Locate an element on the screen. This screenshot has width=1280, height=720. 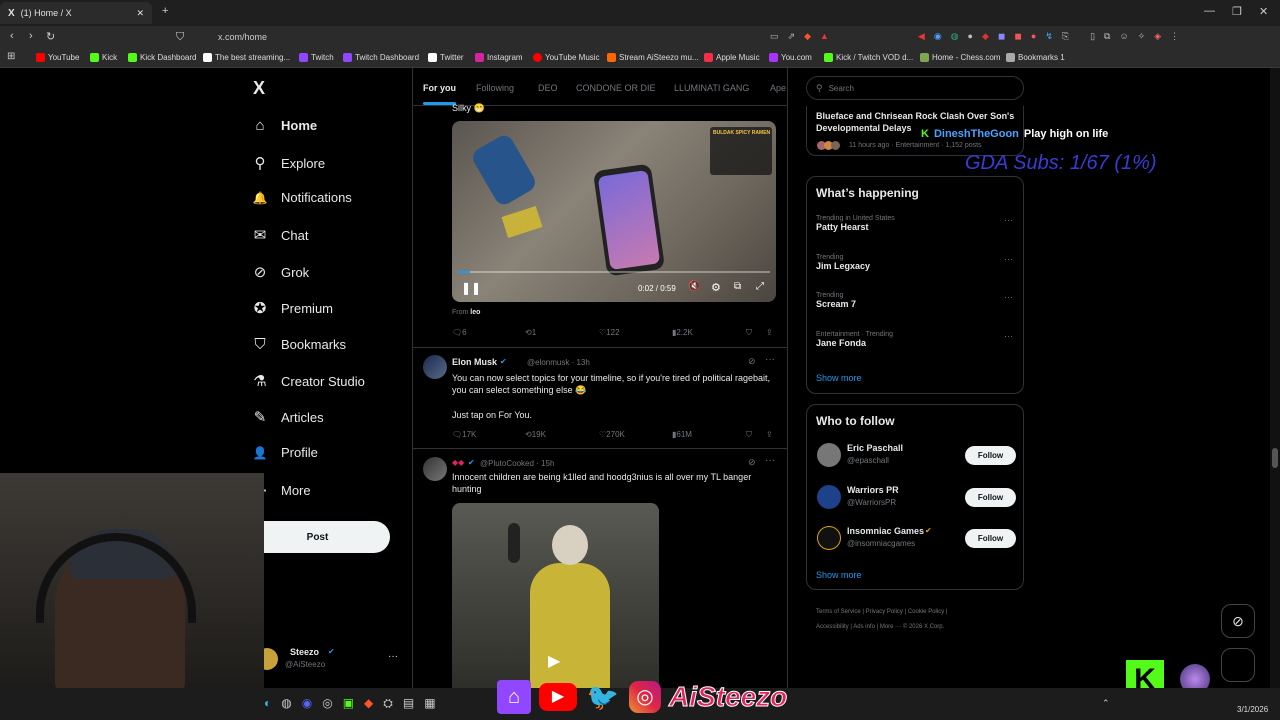
play-icon: ▶ is located at coordinates (554, 661).